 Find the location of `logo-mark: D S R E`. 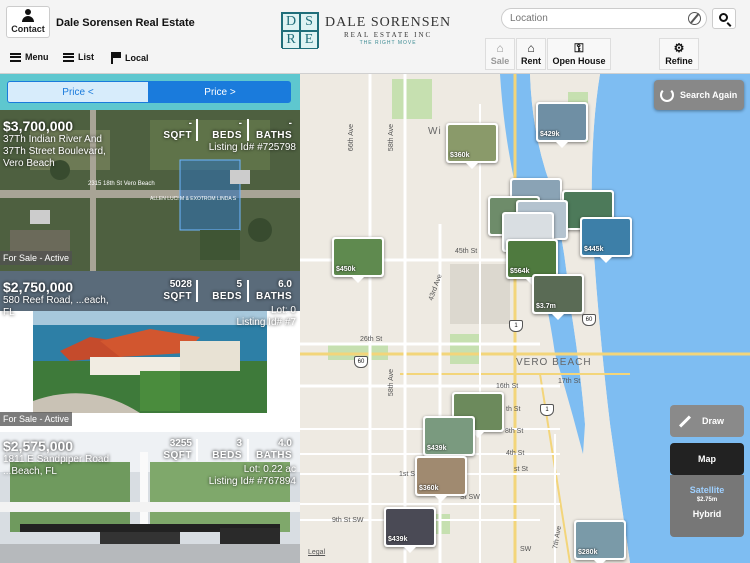

logo-mark: D S R E is located at coordinates (300, 30).